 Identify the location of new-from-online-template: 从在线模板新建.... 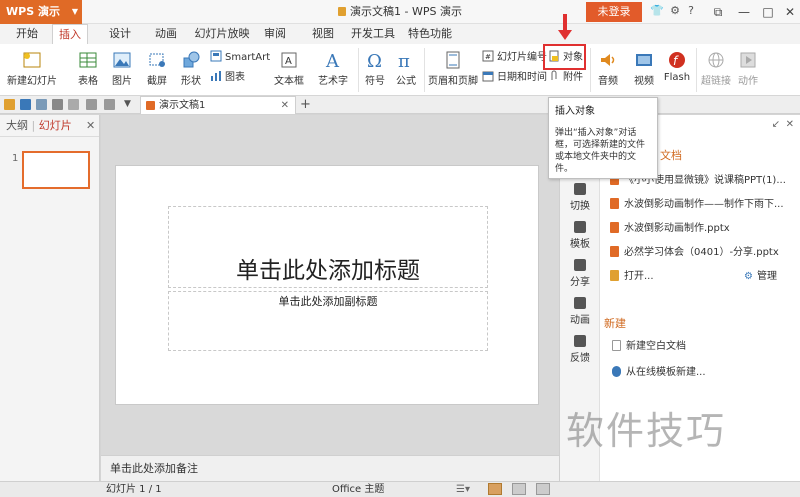
(705, 370).